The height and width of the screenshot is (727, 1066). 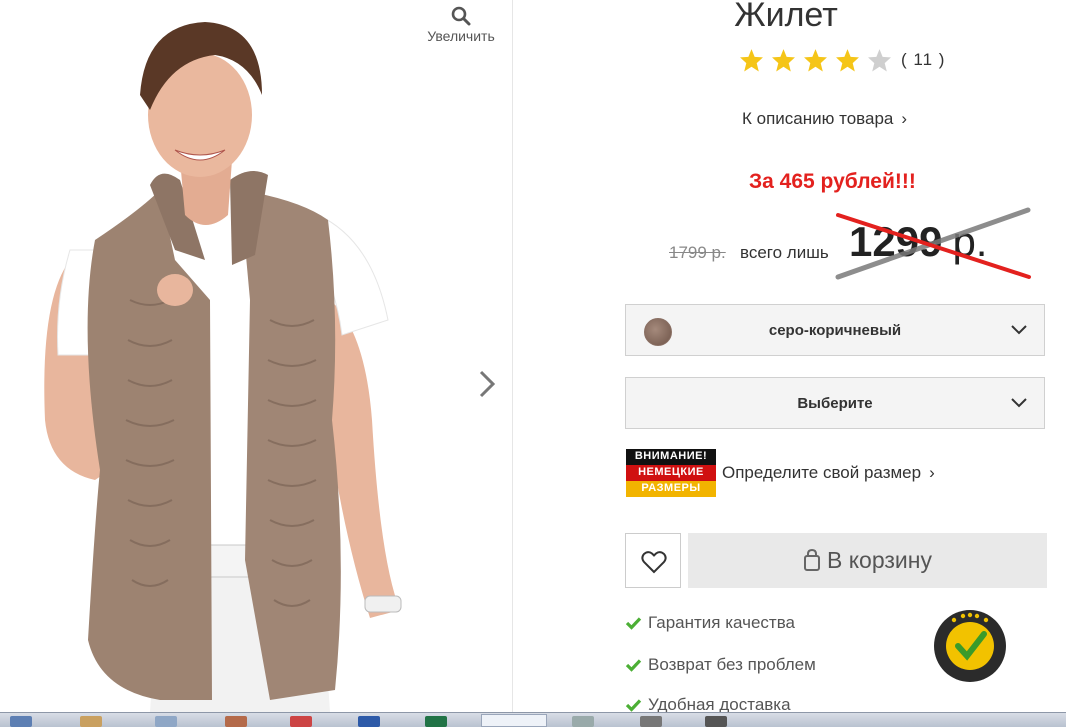 What do you see at coordinates (818, 118) in the screenshot?
I see `description-link-label: К описанию товара` at bounding box center [818, 118].